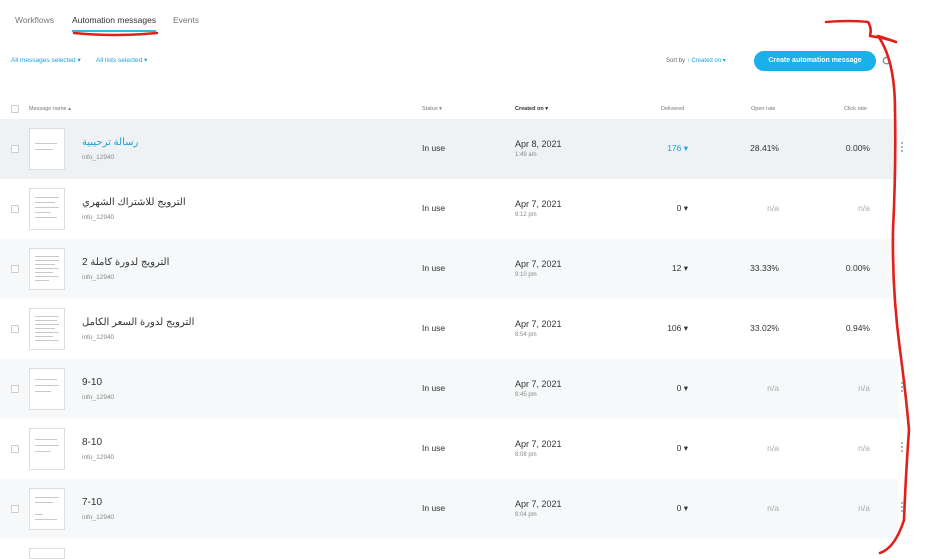  What do you see at coordinates (432, 109) in the screenshot?
I see `col-status: Status ▾` at bounding box center [432, 109].